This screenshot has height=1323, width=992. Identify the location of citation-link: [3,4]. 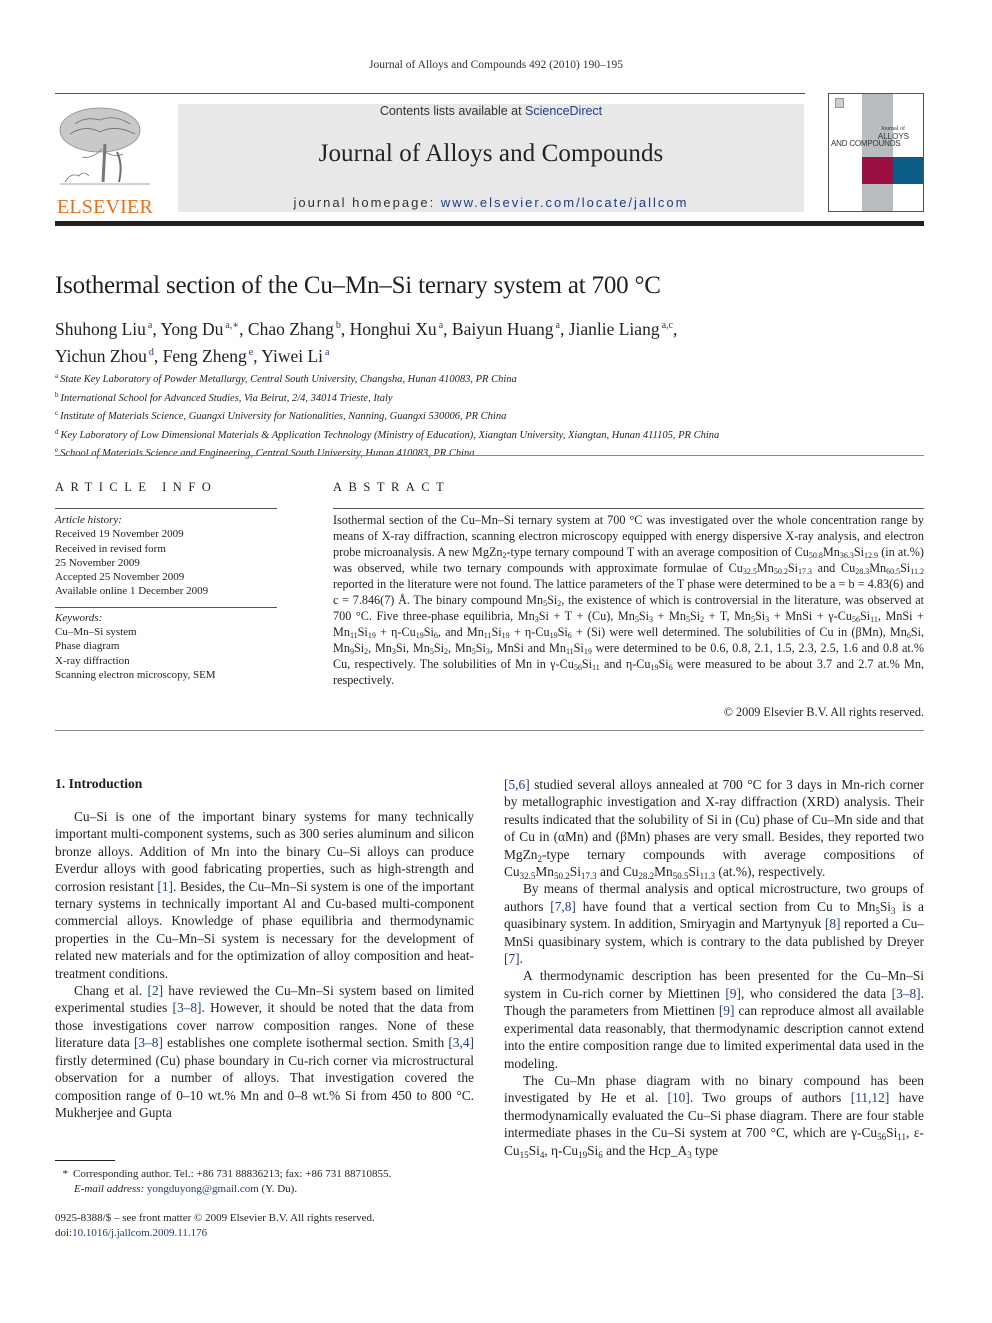
(461, 1042).